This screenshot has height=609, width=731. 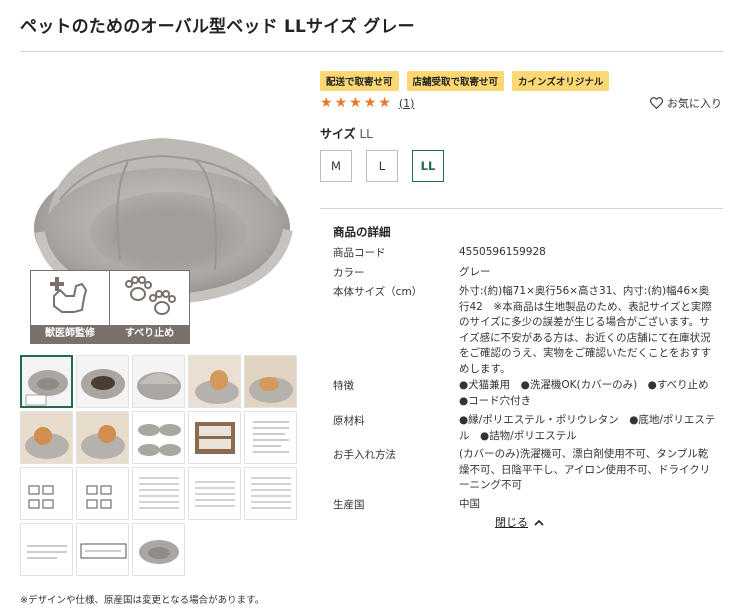 What do you see at coordinates (149, 334) in the screenshot?
I see `nonslip-badge-label: すべり止め` at bounding box center [149, 334].